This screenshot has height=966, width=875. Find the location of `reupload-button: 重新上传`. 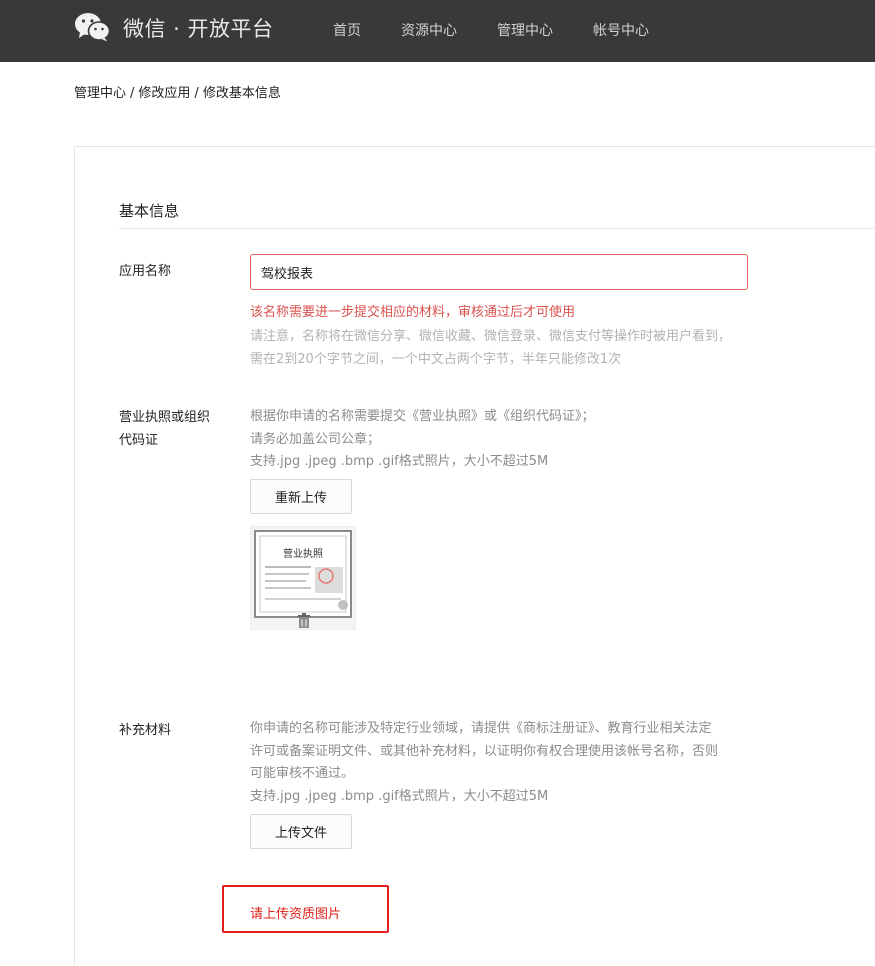

reupload-button: 重新上传 is located at coordinates (301, 496).